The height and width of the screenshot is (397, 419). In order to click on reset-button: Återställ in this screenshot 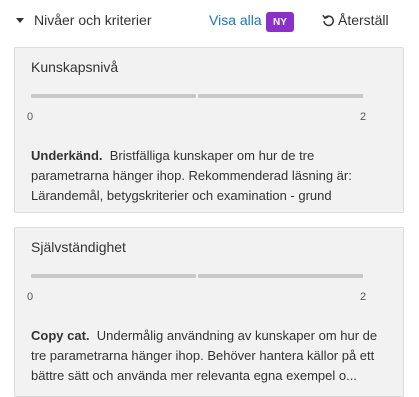, I will do `click(355, 20)`.